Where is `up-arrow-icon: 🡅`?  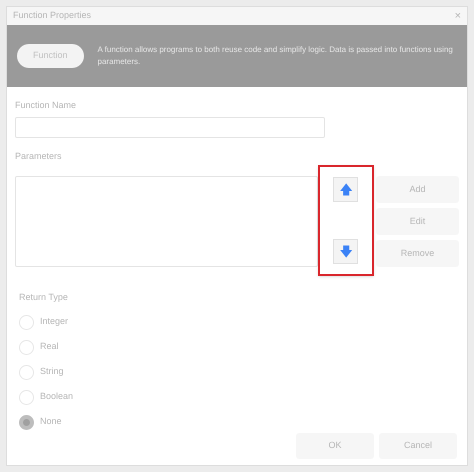
up-arrow-icon: 🡅 is located at coordinates (345, 189).